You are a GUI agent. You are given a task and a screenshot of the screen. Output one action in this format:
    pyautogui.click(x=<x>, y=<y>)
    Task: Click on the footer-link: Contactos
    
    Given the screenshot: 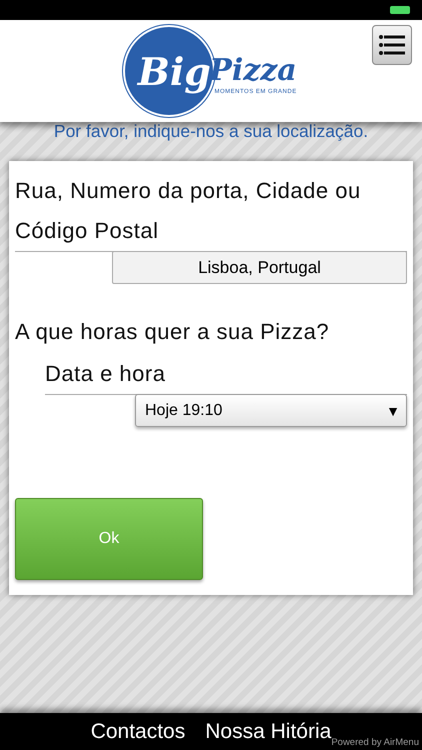 What is the action you would take?
    pyautogui.click(x=138, y=732)
    